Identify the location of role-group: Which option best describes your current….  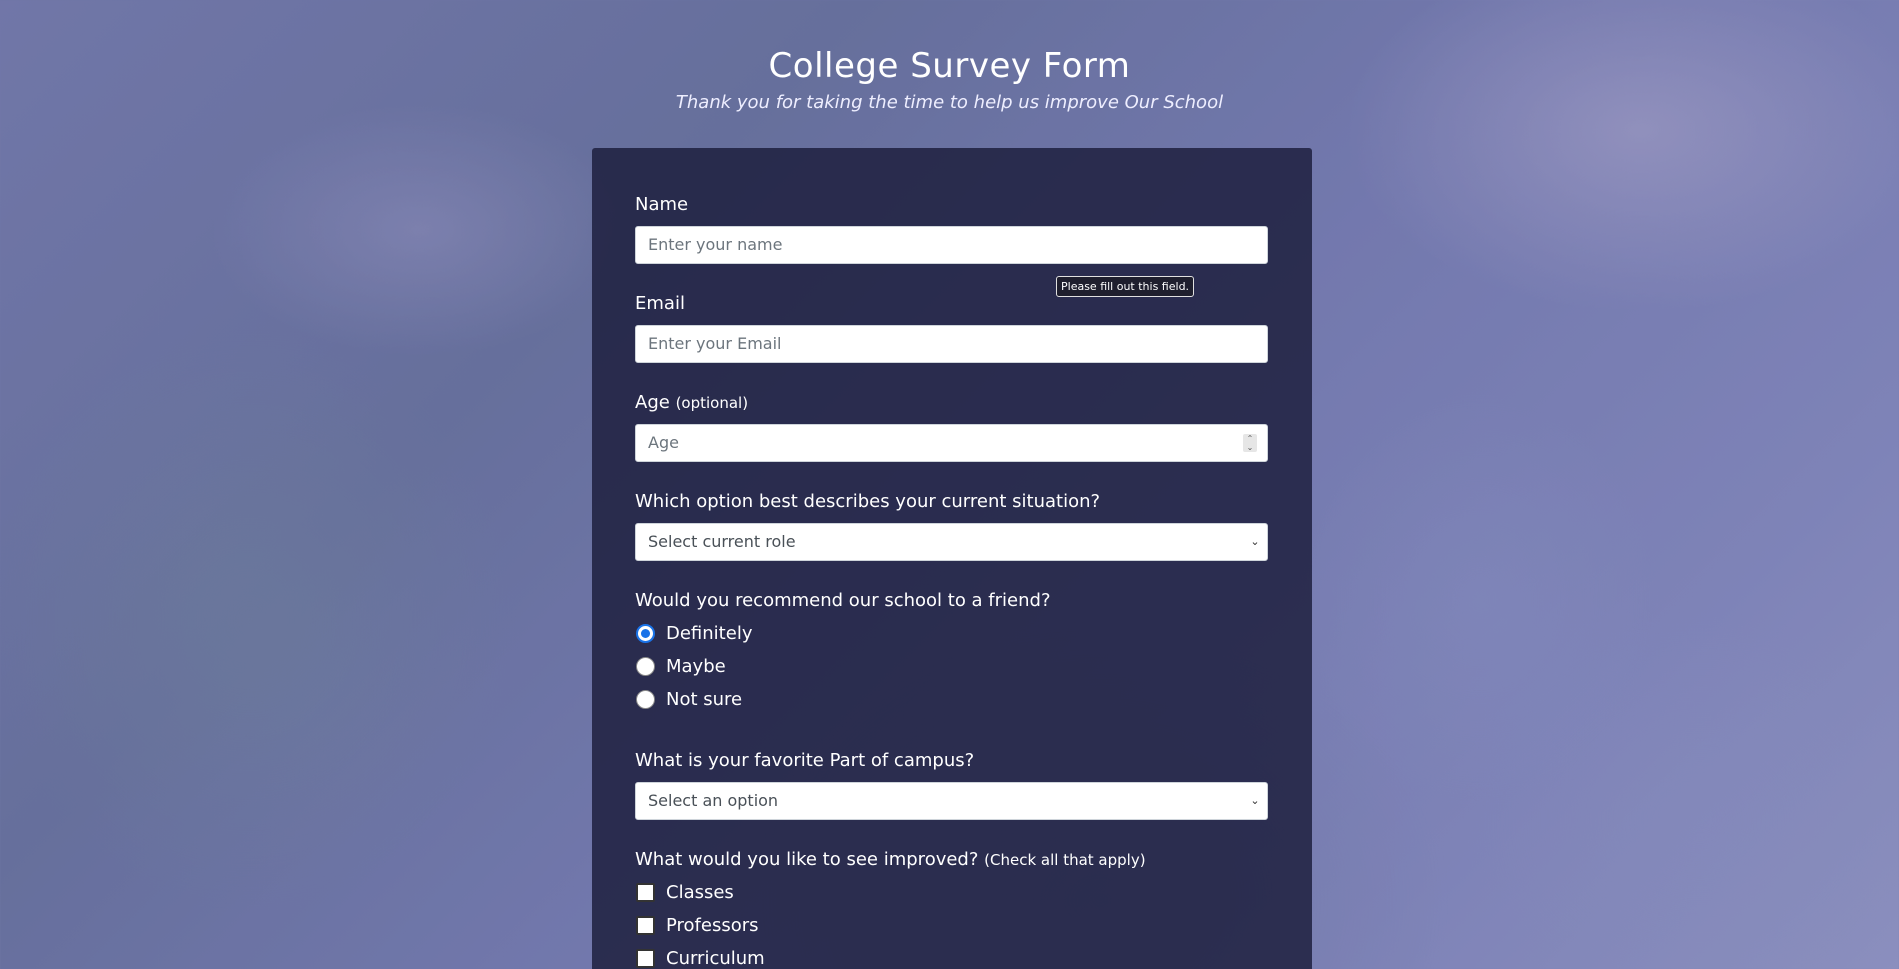
(951, 525).